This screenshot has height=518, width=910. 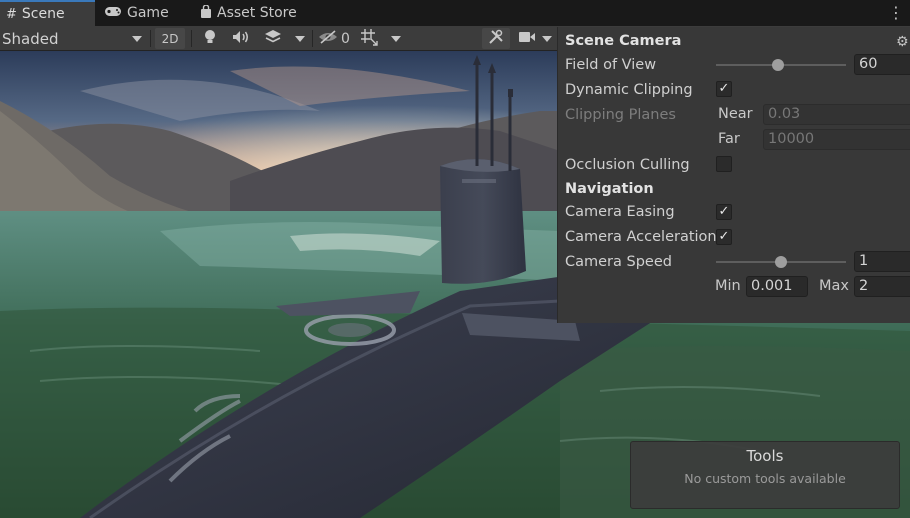 What do you see at coordinates (30, 38) in the screenshot?
I see `shading-mode-value: Shaded` at bounding box center [30, 38].